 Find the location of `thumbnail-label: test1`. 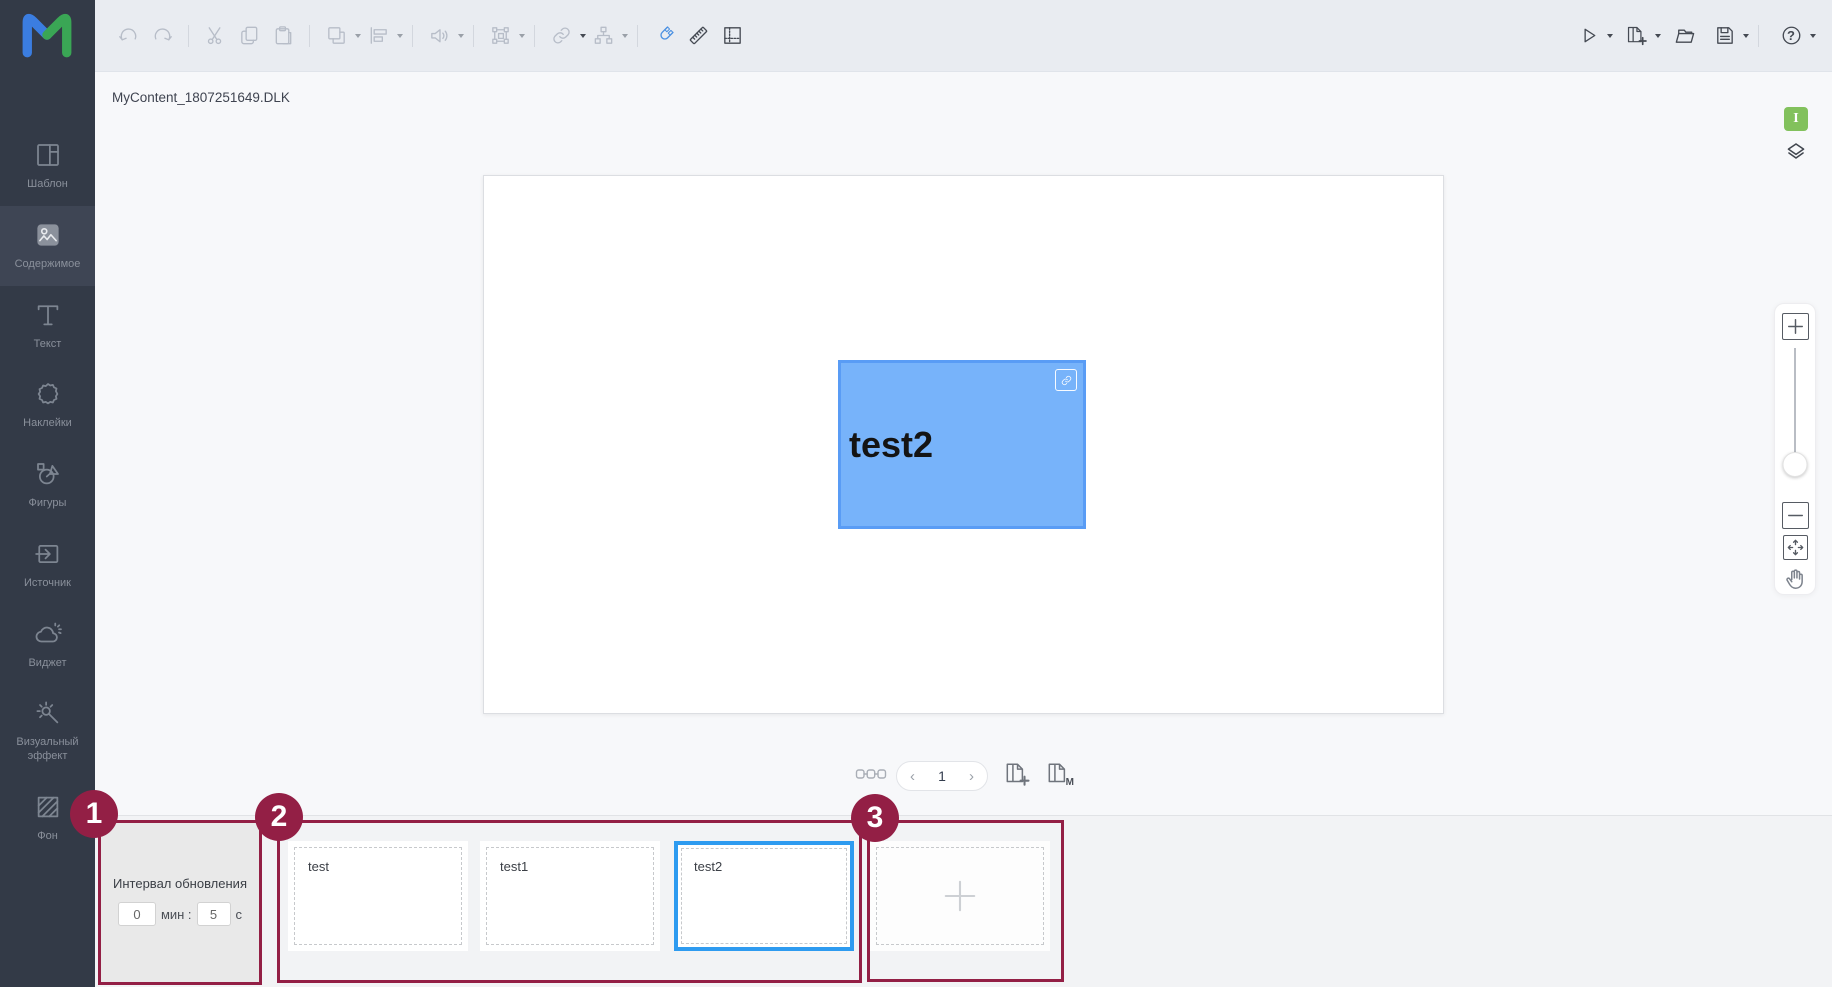

thumbnail-label: test1 is located at coordinates (514, 866).